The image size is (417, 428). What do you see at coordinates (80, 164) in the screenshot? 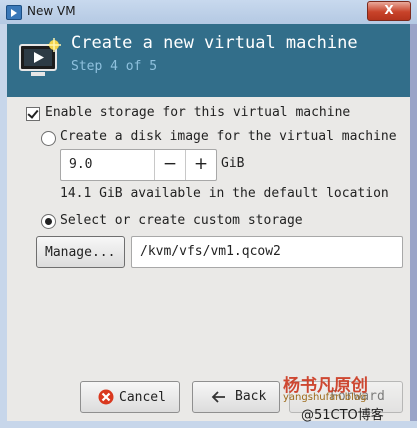
I see `disk-size-value: 9.0` at bounding box center [80, 164].